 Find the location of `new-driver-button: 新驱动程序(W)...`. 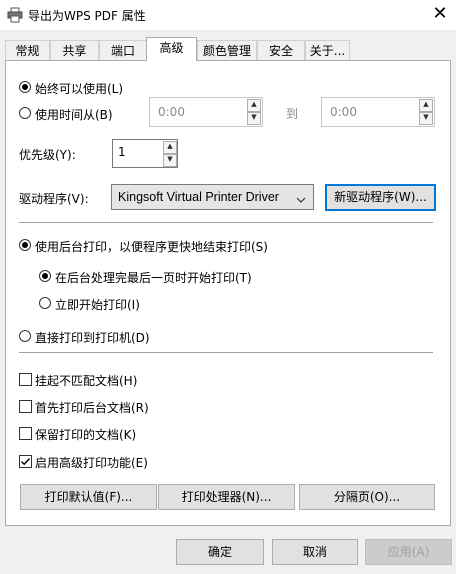

new-driver-button: 新驱动程序(W)... is located at coordinates (380, 197).